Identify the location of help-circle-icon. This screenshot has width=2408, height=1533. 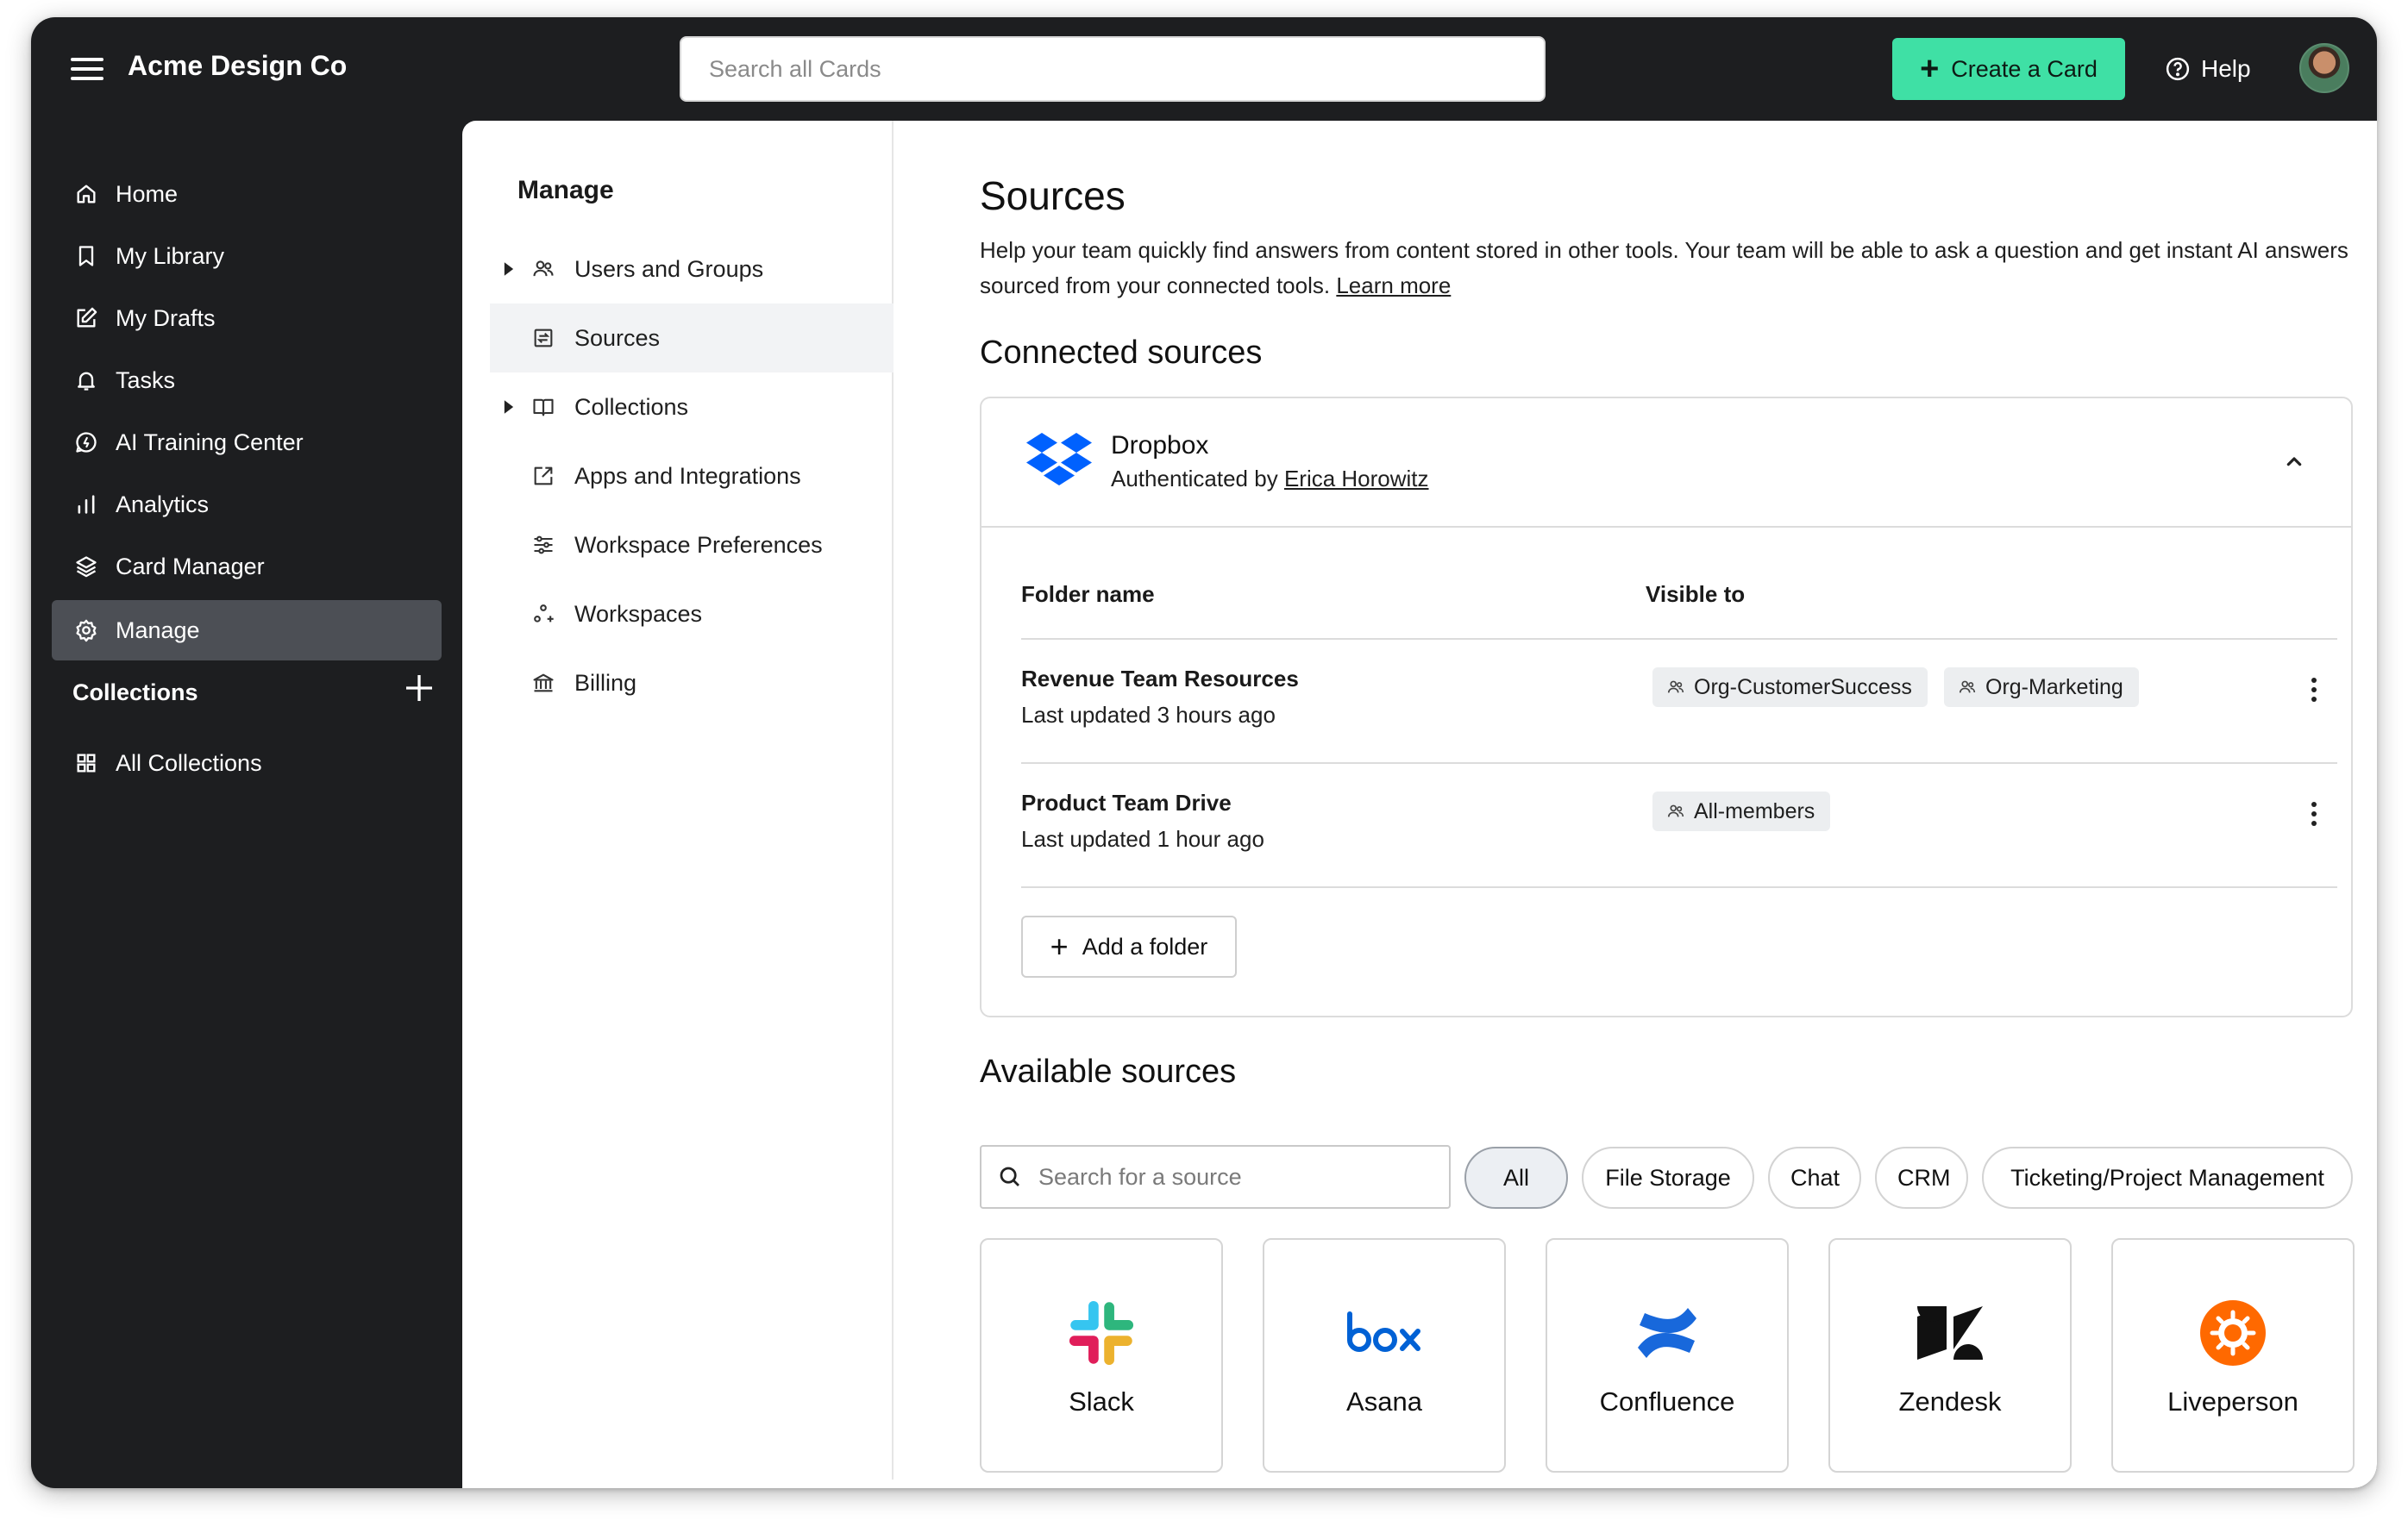
(2178, 69).